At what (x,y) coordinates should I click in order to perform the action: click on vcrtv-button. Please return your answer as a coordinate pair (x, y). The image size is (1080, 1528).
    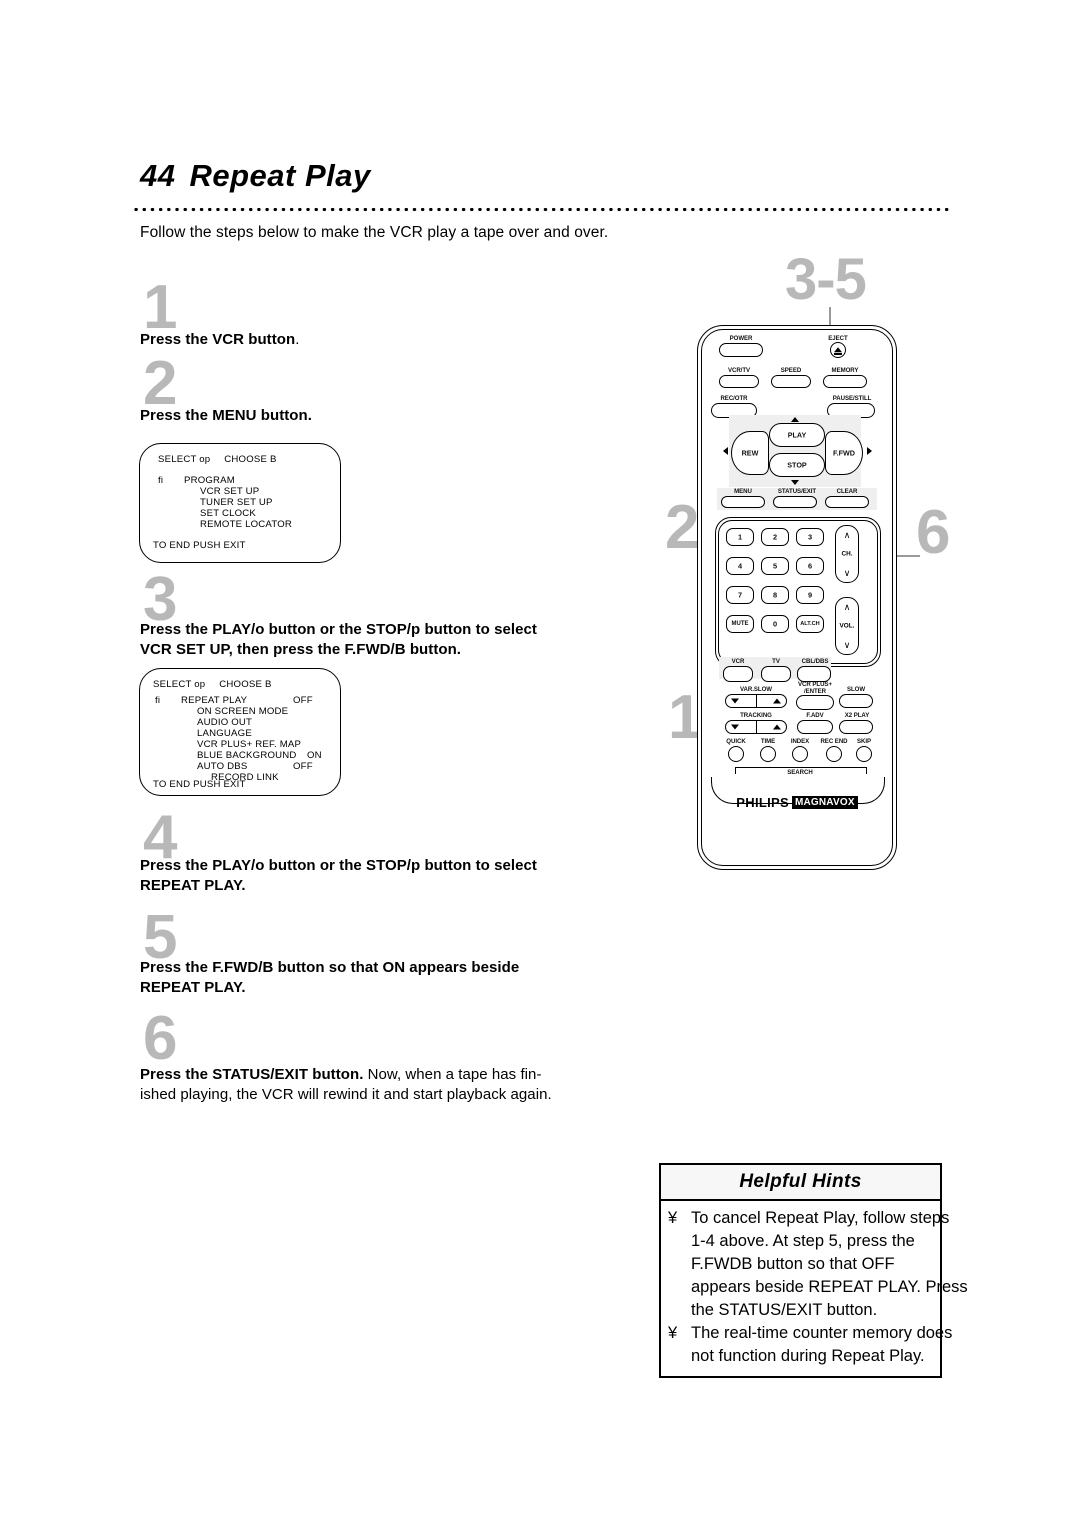
    Looking at the image, I should click on (739, 382).